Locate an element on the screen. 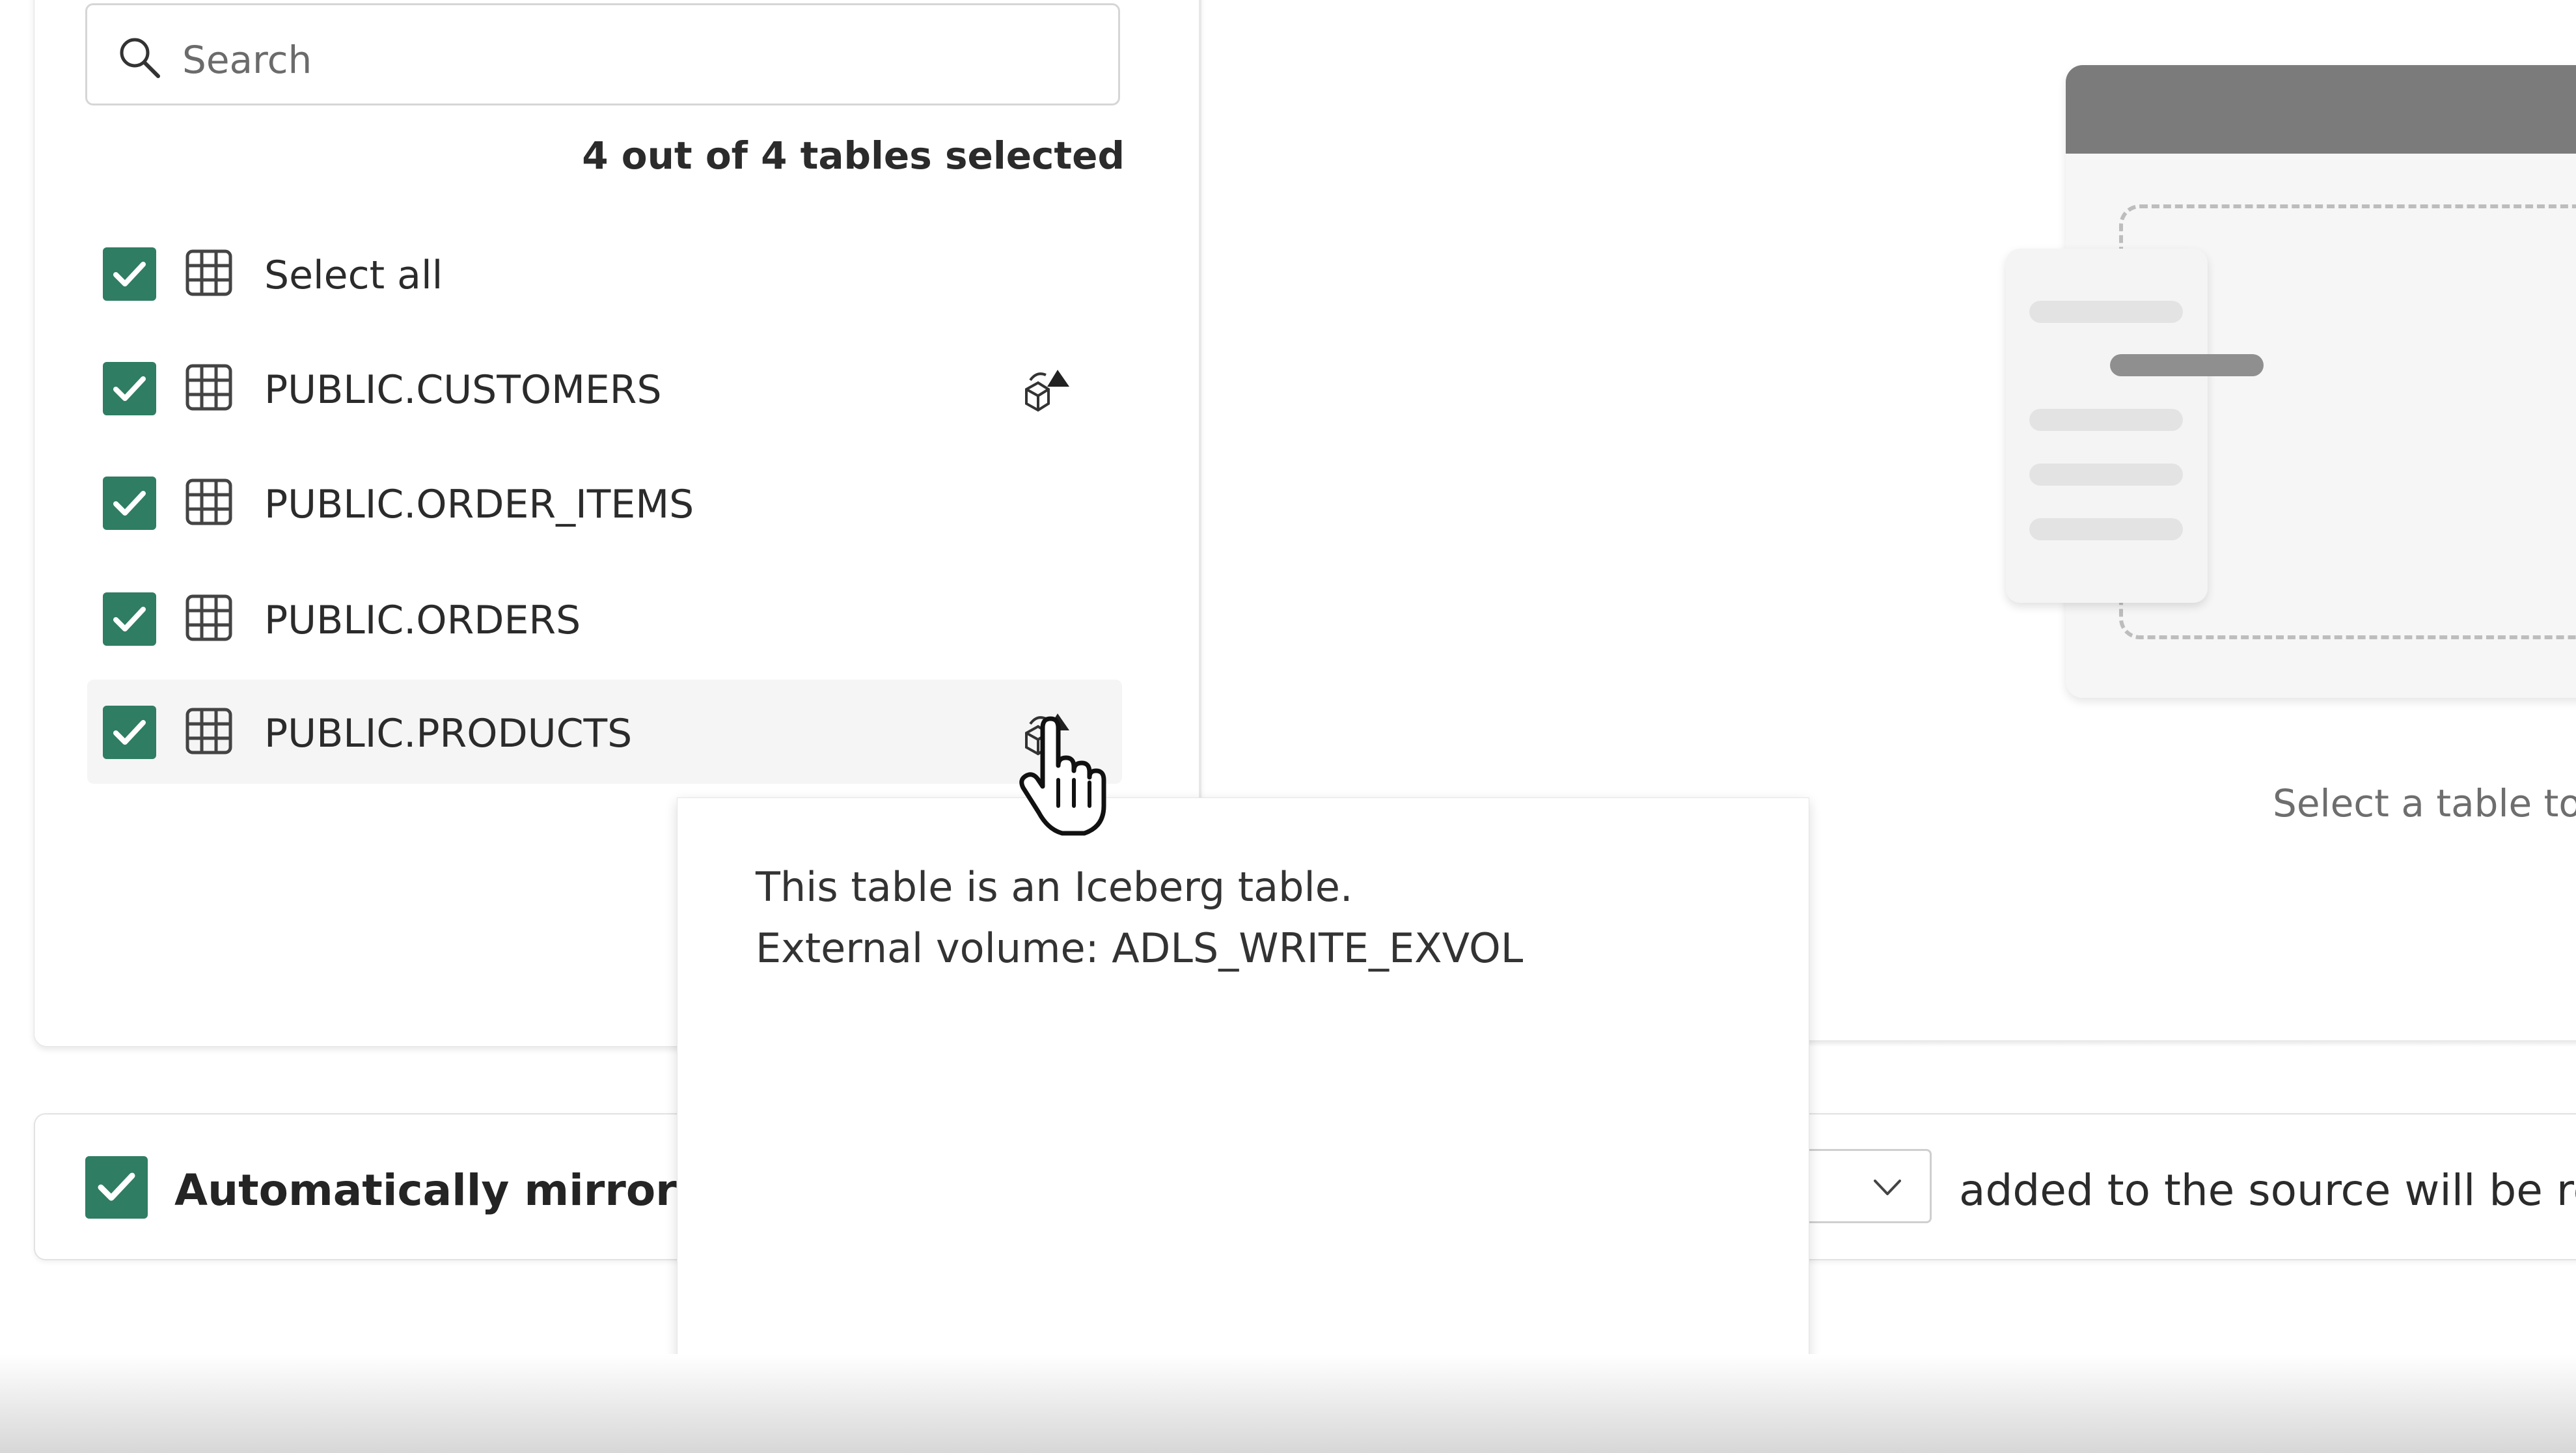 This screenshot has height=1453, width=2576. tooltip-line-2: External volume: ADLS_WRITE_EXVOL is located at coordinates (1140, 948).